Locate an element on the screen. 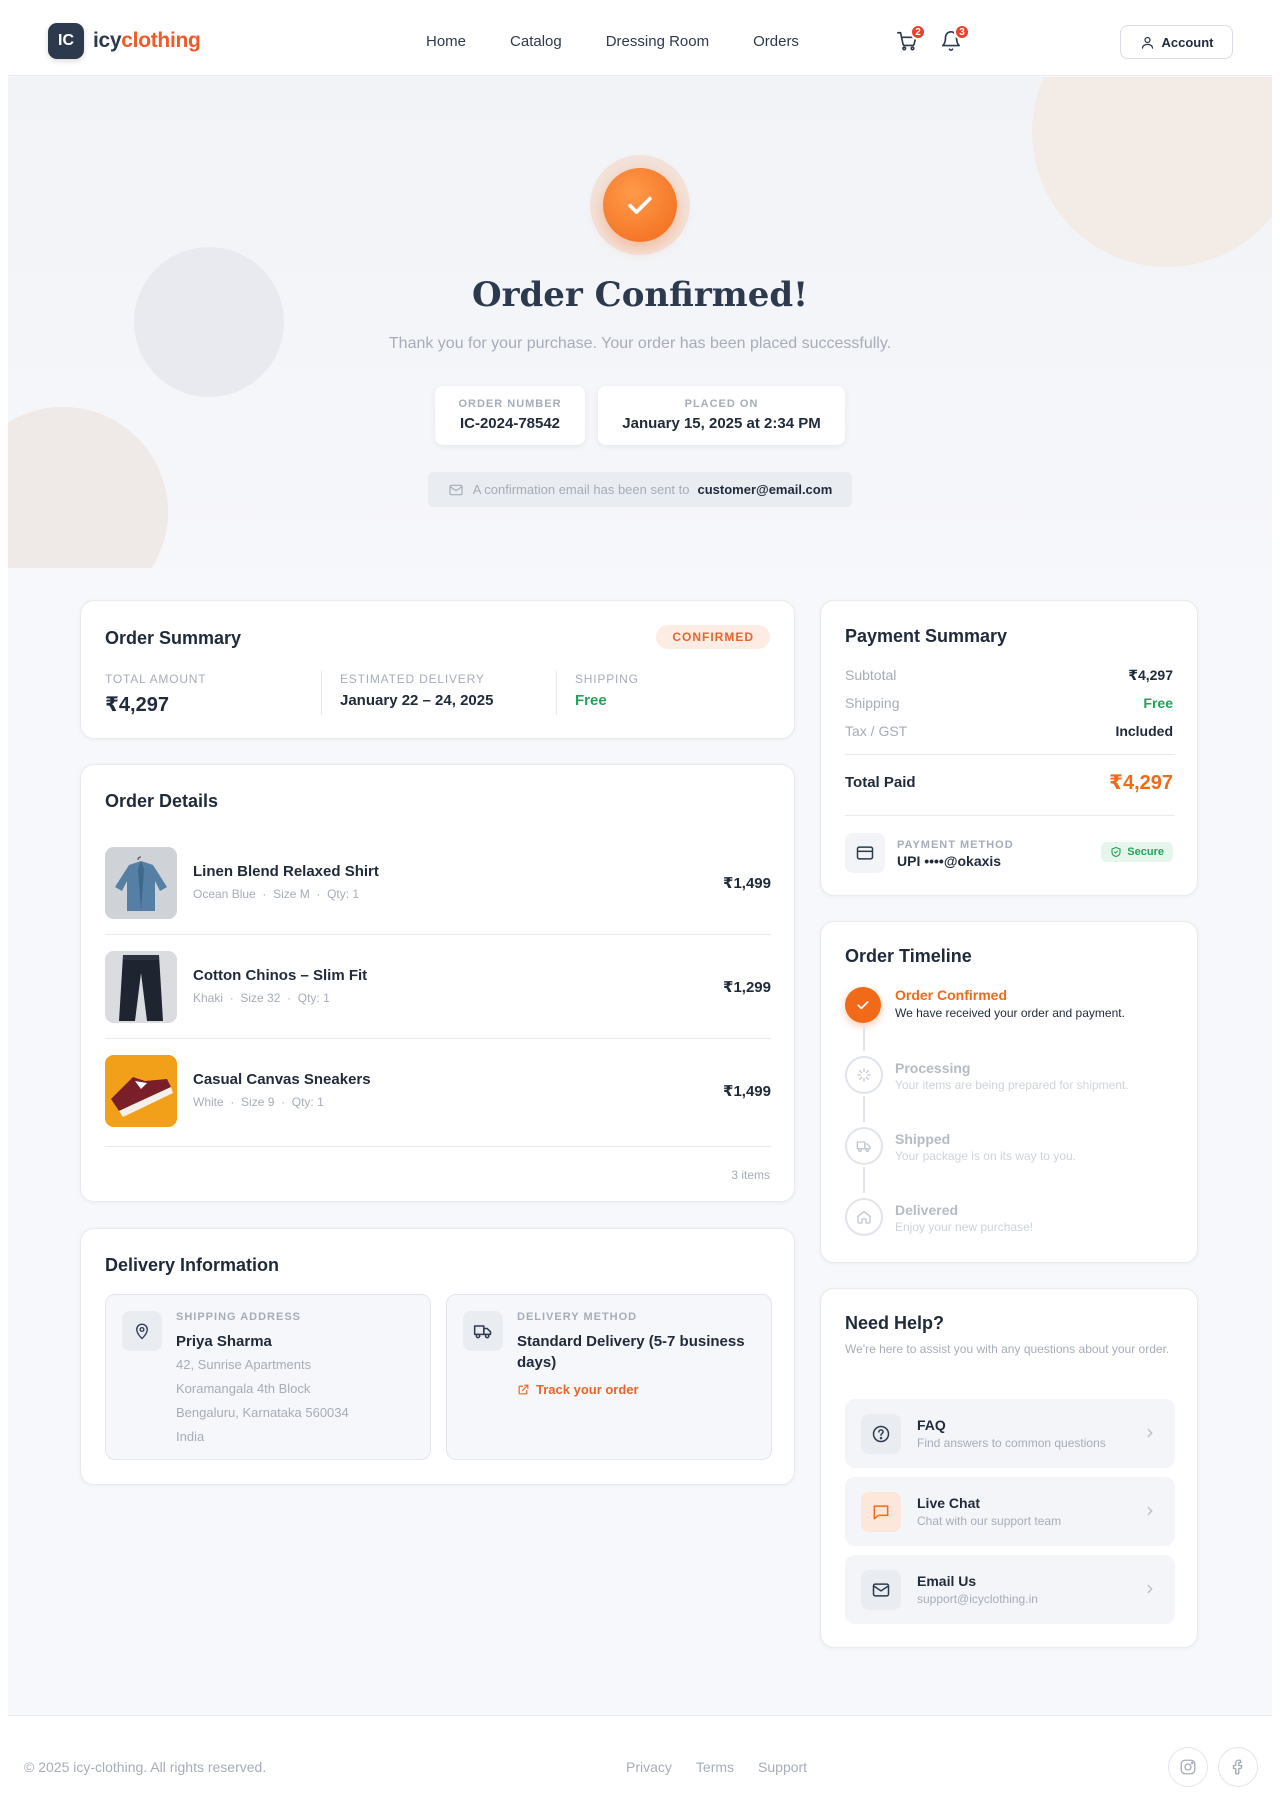 This screenshot has height=1809, width=1280. success-badge is located at coordinates (640, 205).